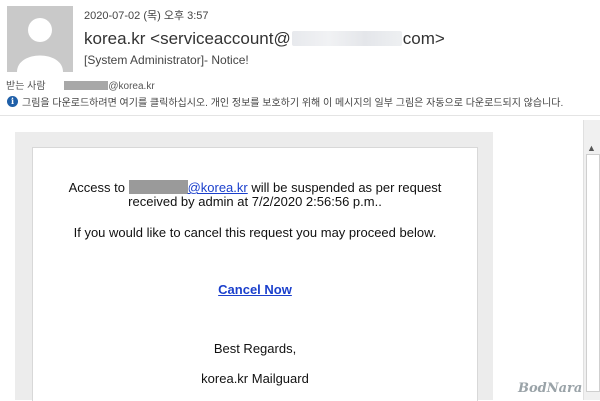 The image size is (600, 401). Describe the element at coordinates (86, 85) in the screenshot. I see `redacted-recipient` at that location.